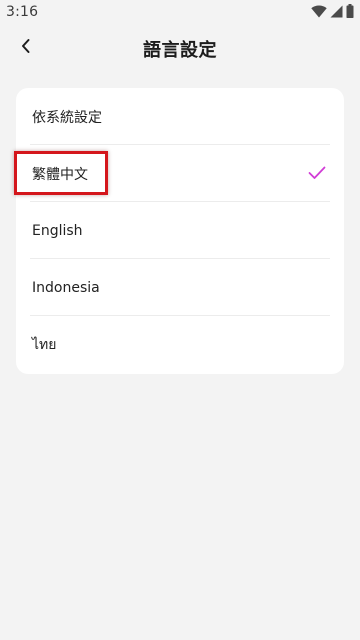 The width and height of the screenshot is (360, 640). What do you see at coordinates (22, 12) in the screenshot?
I see `status-time: 3:16` at bounding box center [22, 12].